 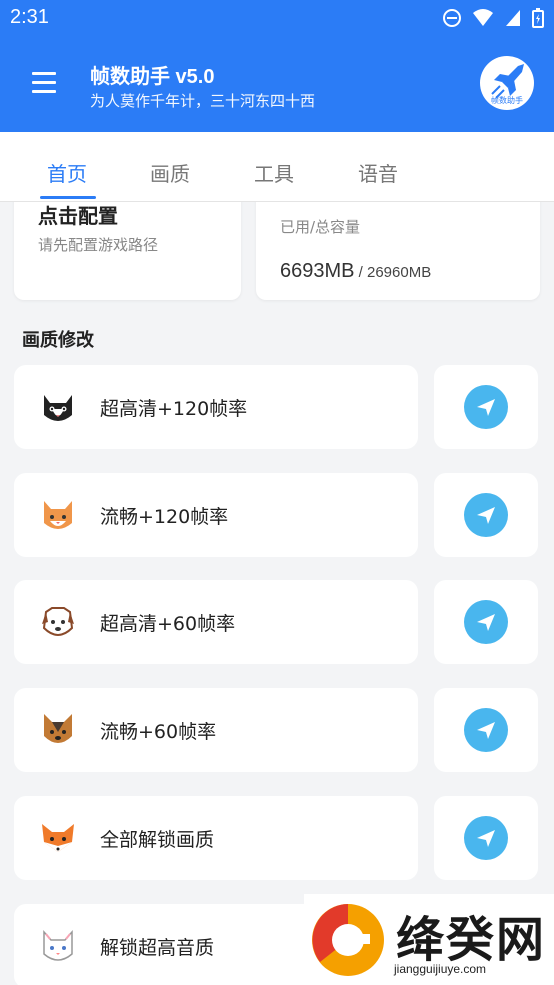 I want to click on section-title: 画质修改, so click(x=58, y=340).